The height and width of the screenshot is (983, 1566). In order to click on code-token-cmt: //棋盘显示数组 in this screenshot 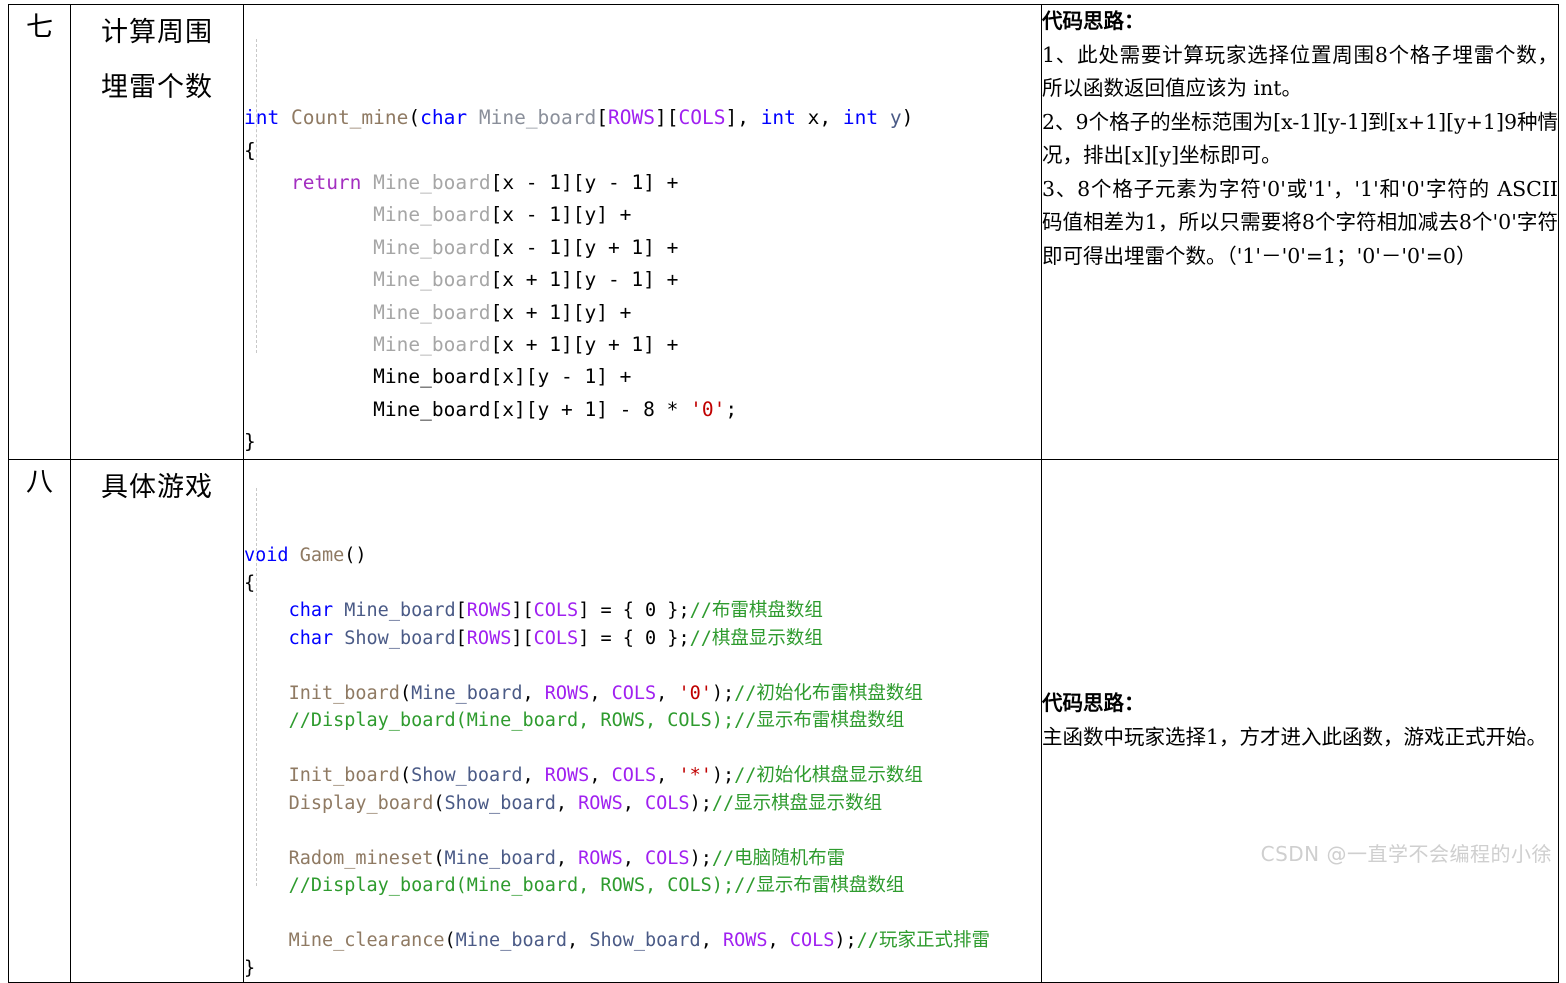, I will do `click(756, 638)`.